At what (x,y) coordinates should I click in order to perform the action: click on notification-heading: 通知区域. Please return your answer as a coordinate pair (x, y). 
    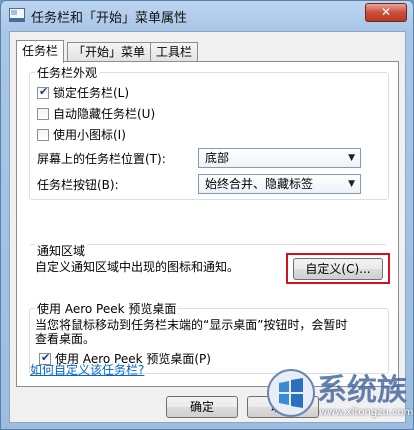
    Looking at the image, I should click on (61, 250).